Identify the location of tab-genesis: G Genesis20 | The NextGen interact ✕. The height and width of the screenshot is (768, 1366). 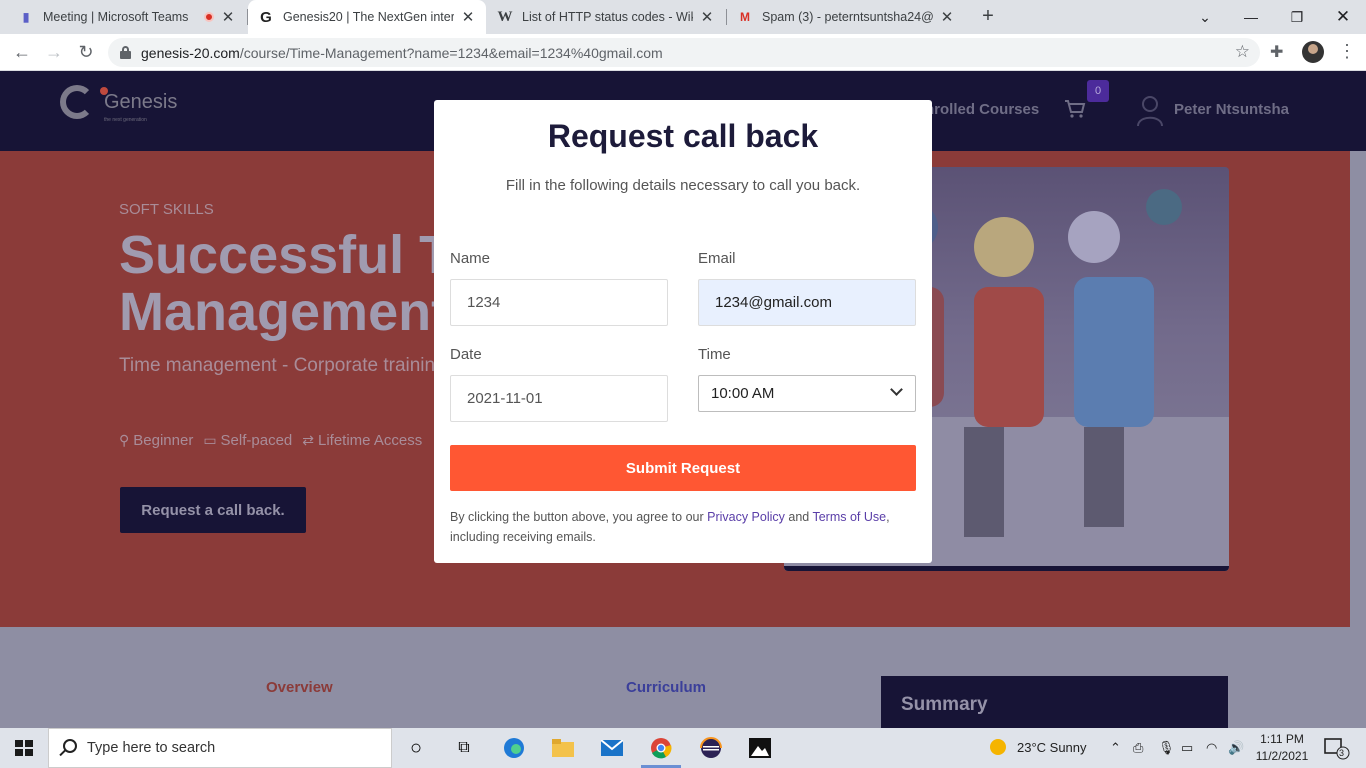
(367, 17).